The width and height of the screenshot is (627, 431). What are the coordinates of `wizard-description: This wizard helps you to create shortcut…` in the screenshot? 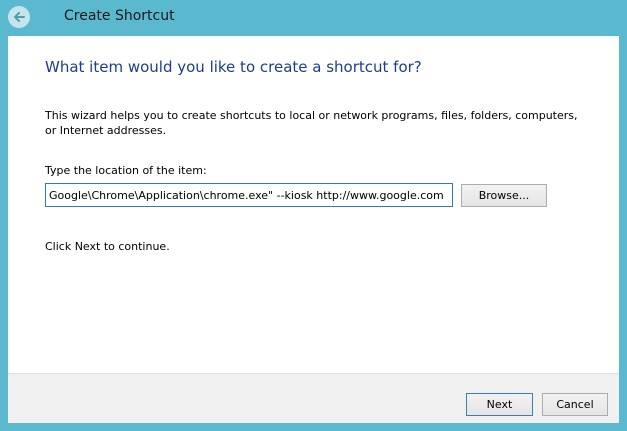 It's located at (311, 123).